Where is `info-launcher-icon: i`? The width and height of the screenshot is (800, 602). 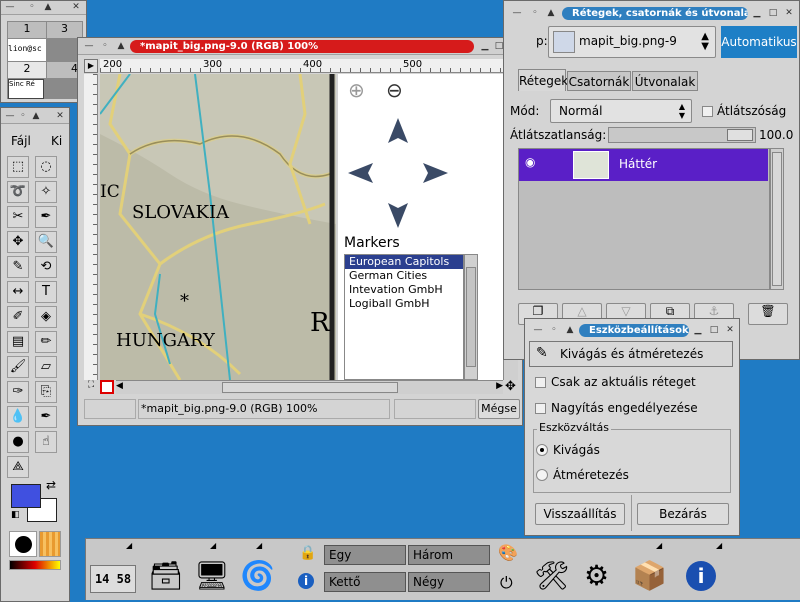 info-launcher-icon: i is located at coordinates (701, 576).